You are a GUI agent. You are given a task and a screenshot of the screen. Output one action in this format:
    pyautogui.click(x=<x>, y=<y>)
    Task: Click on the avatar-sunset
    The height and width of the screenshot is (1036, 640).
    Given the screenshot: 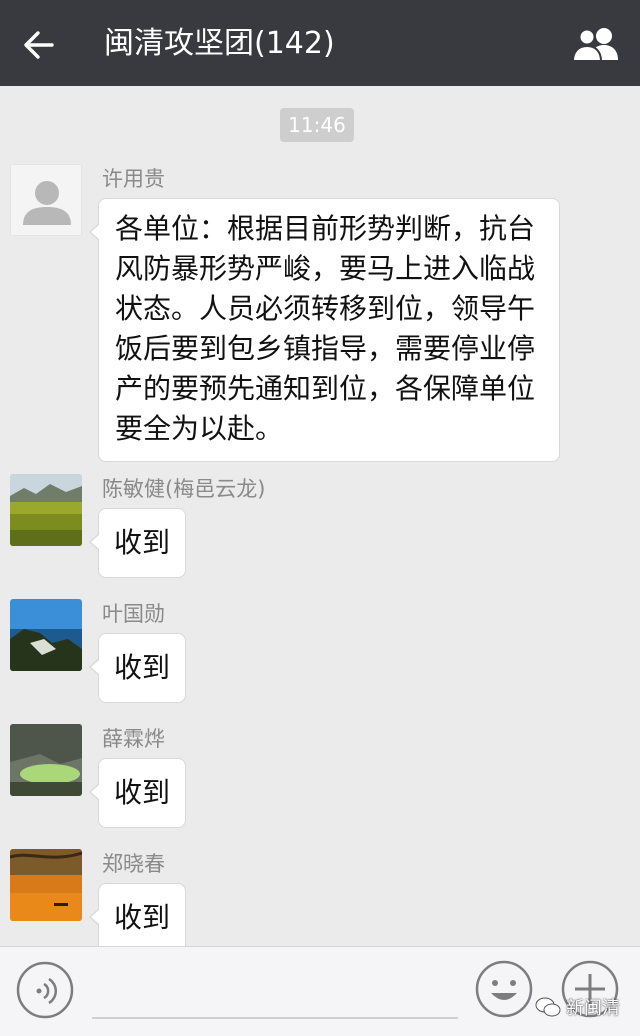 What is the action you would take?
    pyautogui.click(x=46, y=885)
    